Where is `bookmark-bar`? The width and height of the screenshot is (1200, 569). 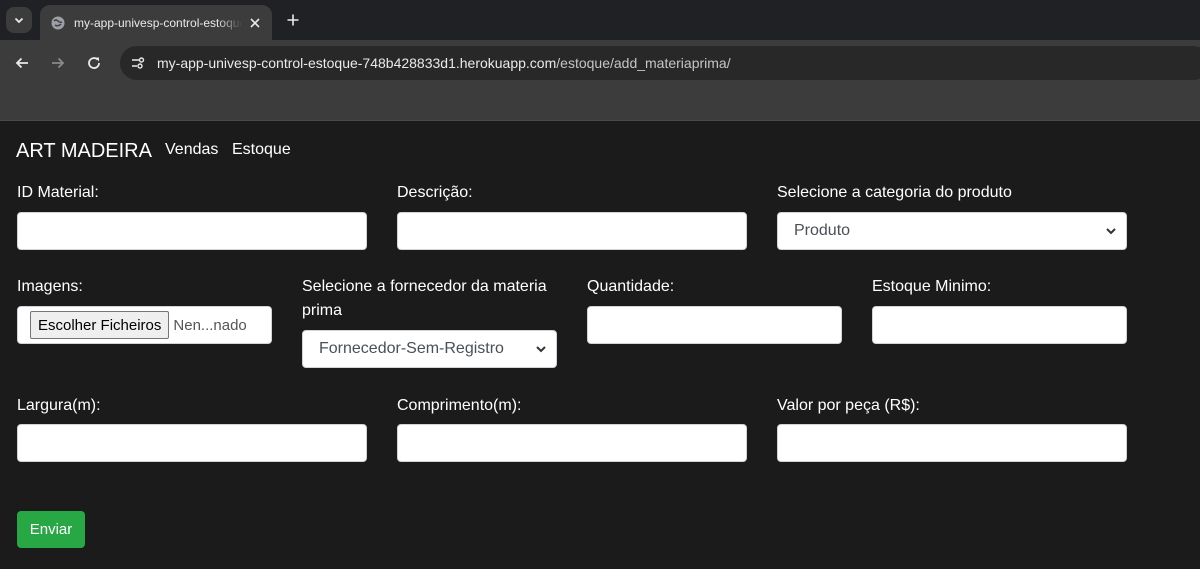 bookmark-bar is located at coordinates (600, 103).